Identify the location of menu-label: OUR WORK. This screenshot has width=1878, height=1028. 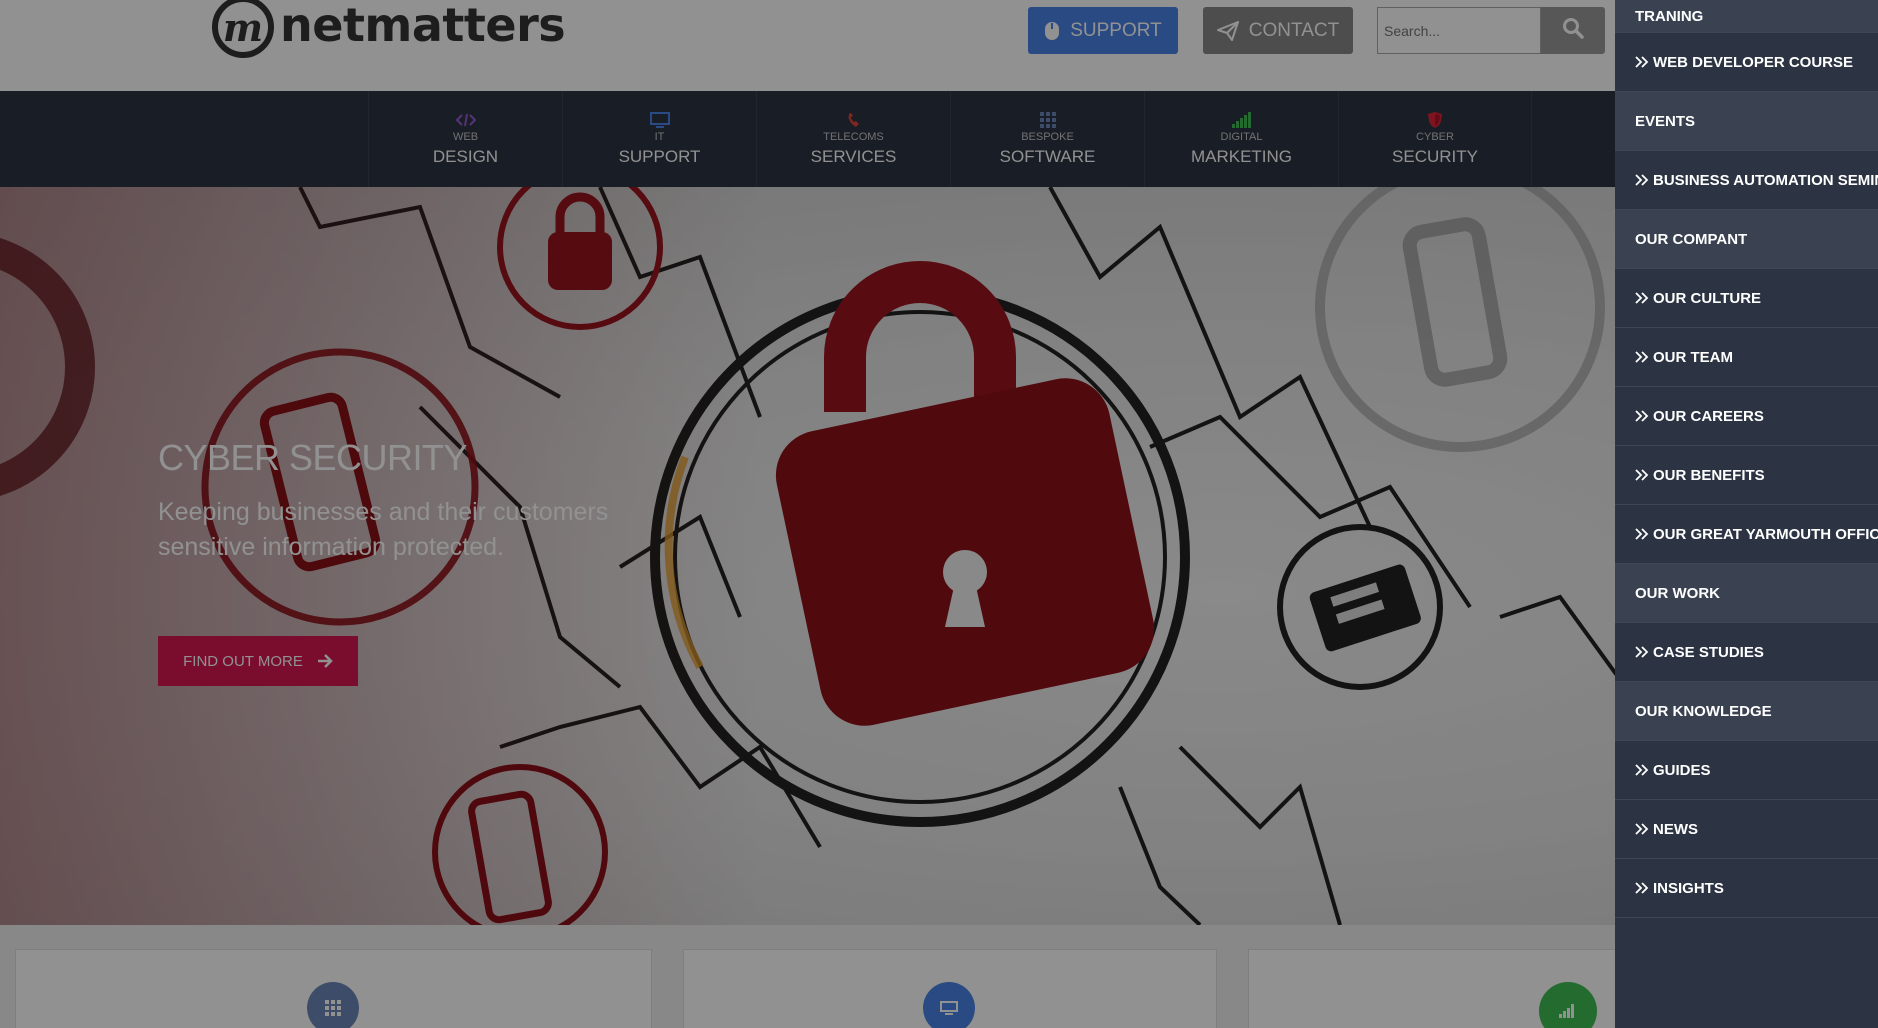
(1677, 593).